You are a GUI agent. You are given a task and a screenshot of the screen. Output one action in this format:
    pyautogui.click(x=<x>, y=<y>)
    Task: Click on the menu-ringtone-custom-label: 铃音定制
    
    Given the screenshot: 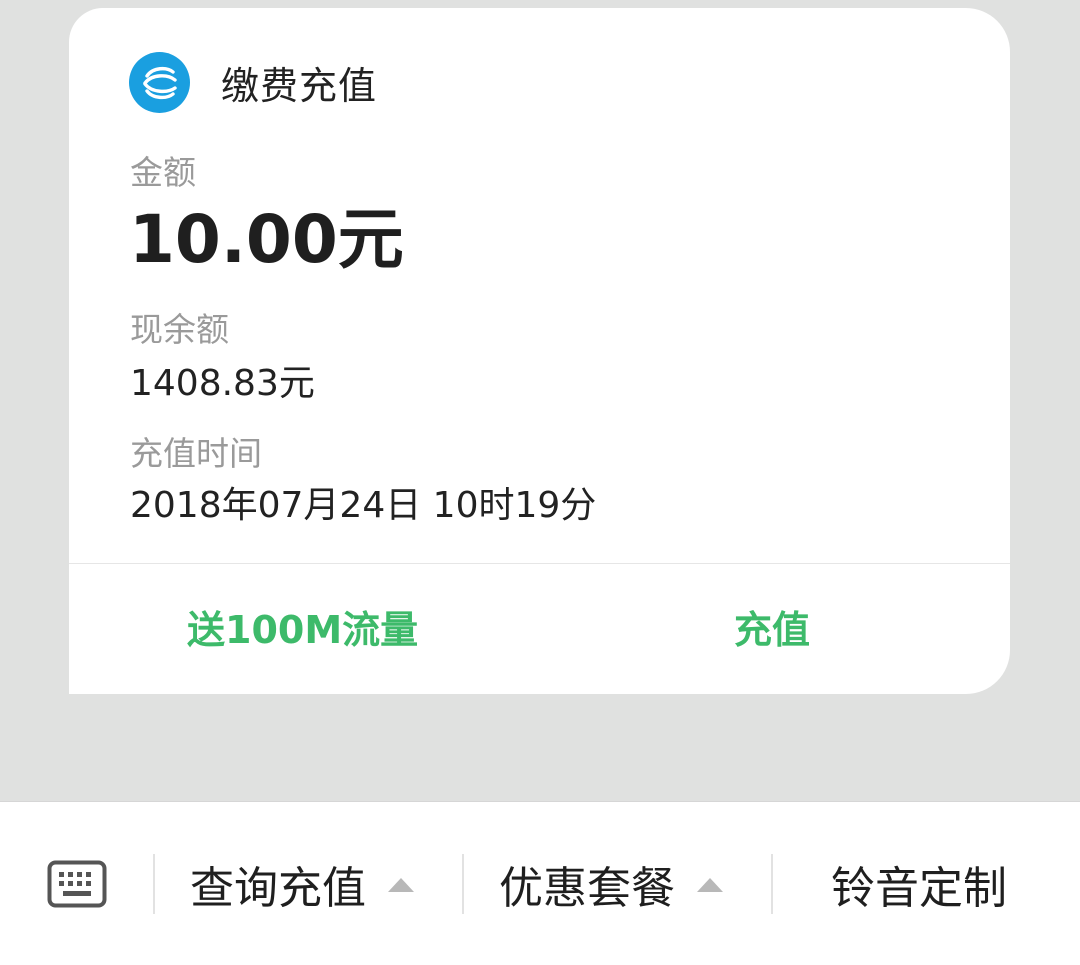 What is the action you would take?
    pyautogui.click(x=919, y=888)
    